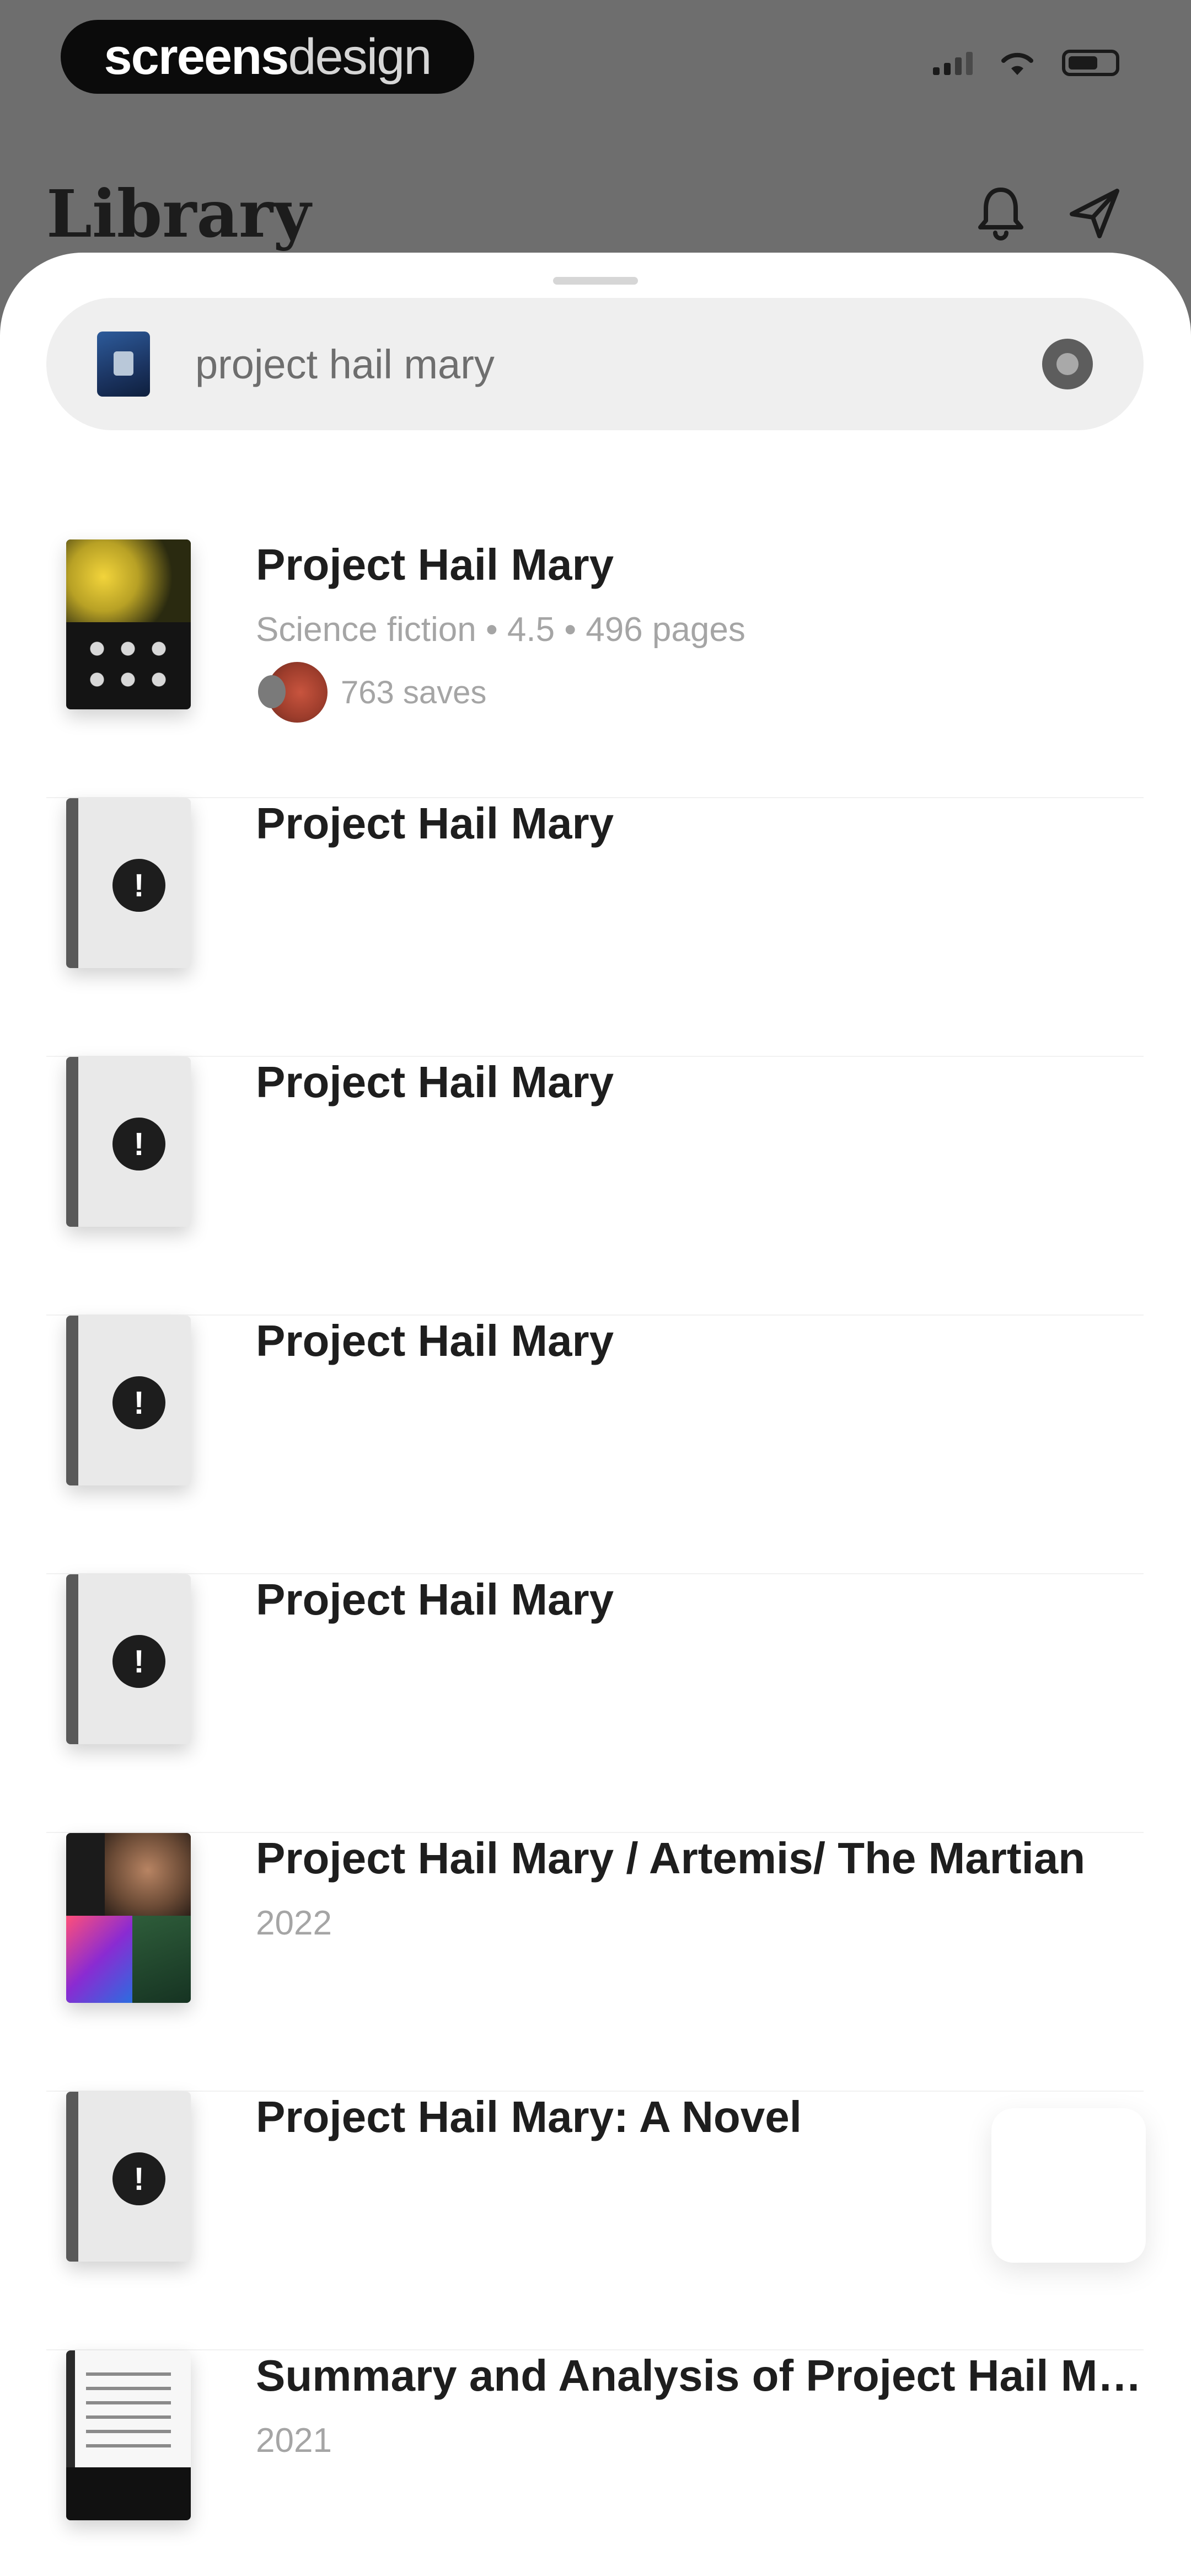 The image size is (1191, 2576). What do you see at coordinates (595, 2221) in the screenshot?
I see `result-item: ! Project Hail Mary: A Novel` at bounding box center [595, 2221].